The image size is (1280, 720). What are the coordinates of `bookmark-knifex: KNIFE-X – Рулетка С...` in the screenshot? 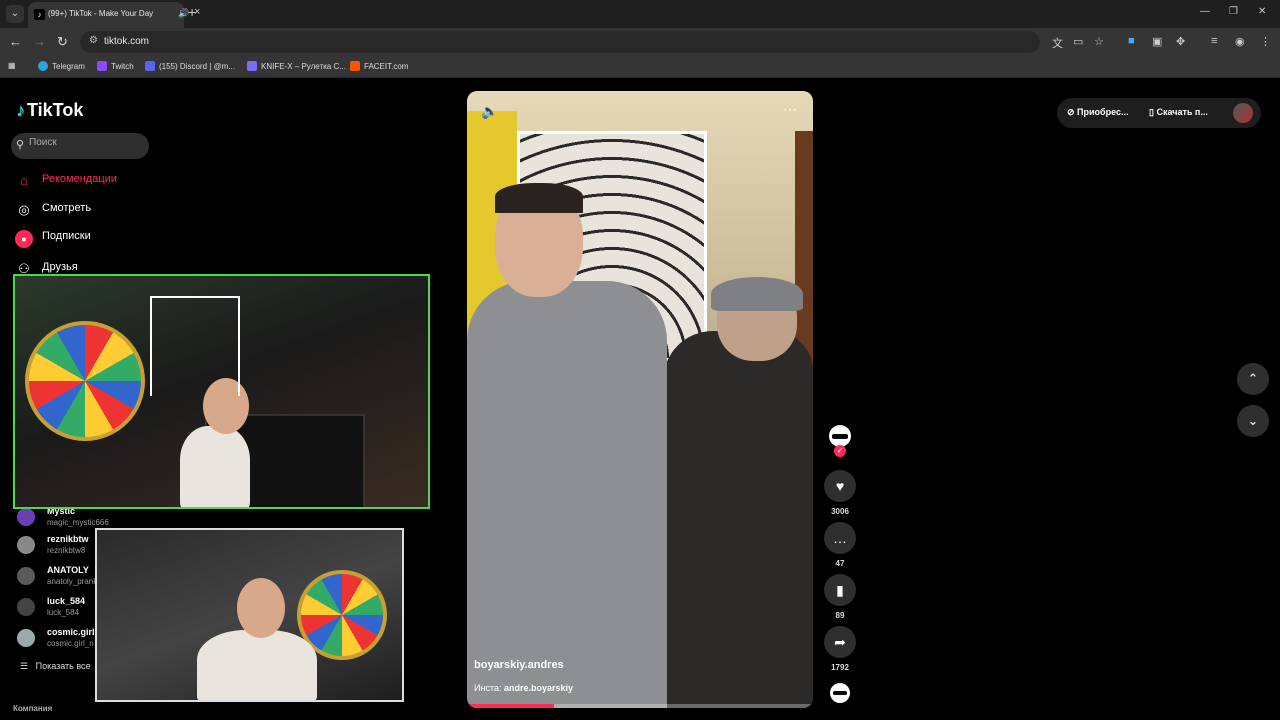 It's located at (296, 66).